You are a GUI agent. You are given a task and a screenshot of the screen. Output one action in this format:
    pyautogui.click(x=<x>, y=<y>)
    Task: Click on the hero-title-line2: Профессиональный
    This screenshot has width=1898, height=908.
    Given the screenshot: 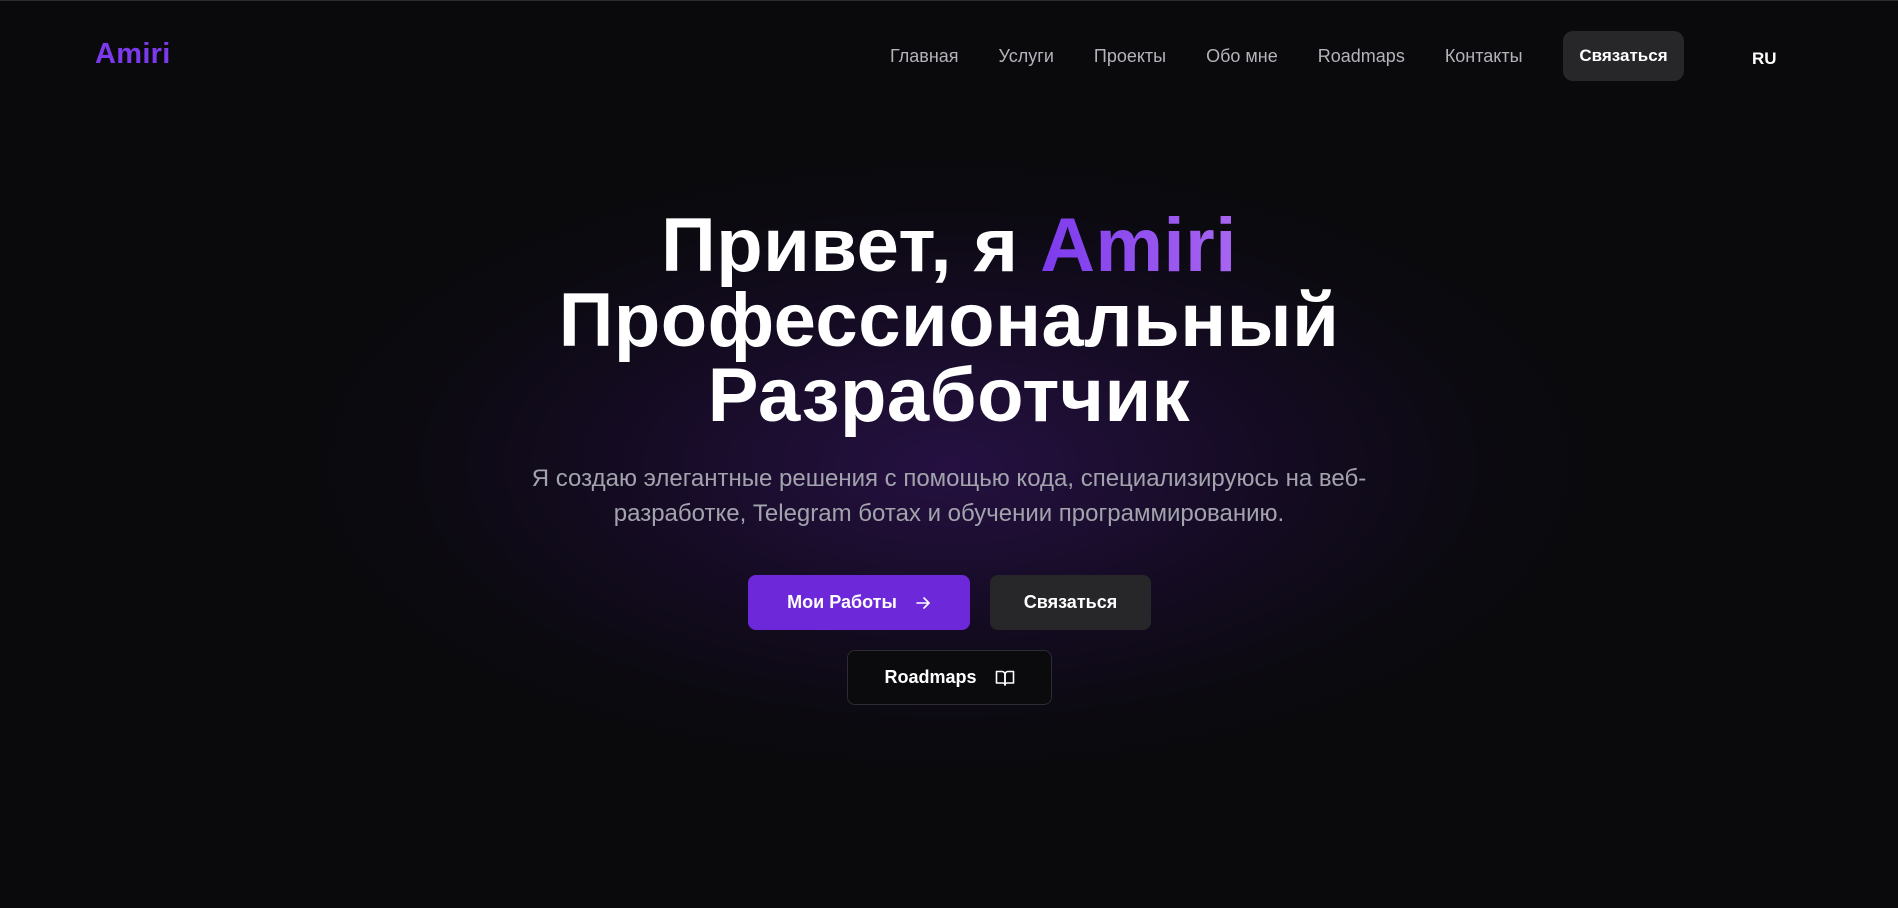 What is the action you would take?
    pyautogui.click(x=949, y=320)
    